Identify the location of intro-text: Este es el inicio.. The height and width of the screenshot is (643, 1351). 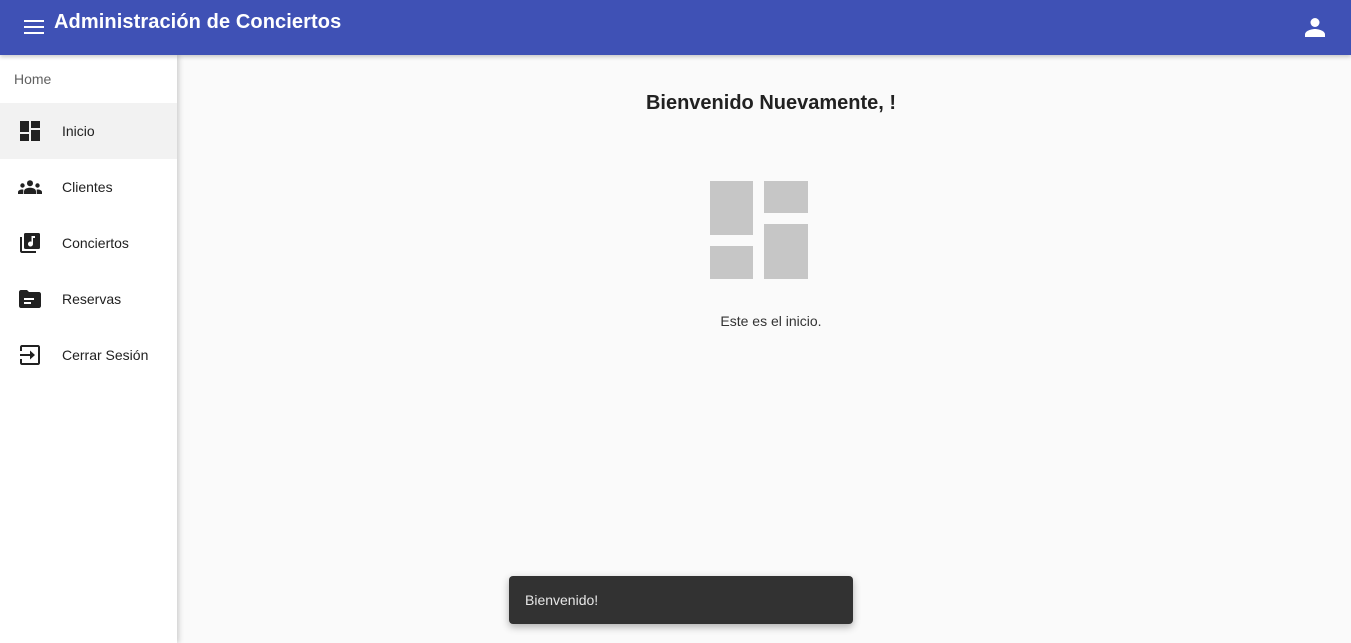
(771, 321).